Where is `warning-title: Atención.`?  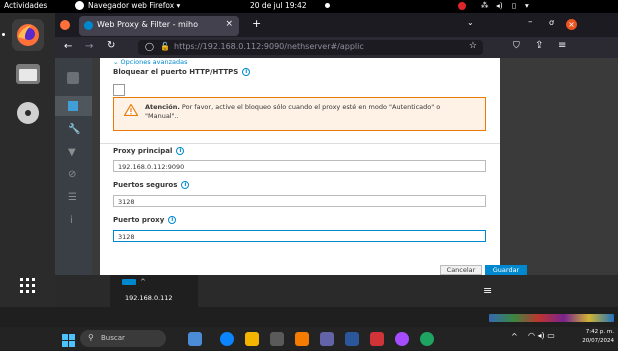
warning-title: Atención. is located at coordinates (162, 107).